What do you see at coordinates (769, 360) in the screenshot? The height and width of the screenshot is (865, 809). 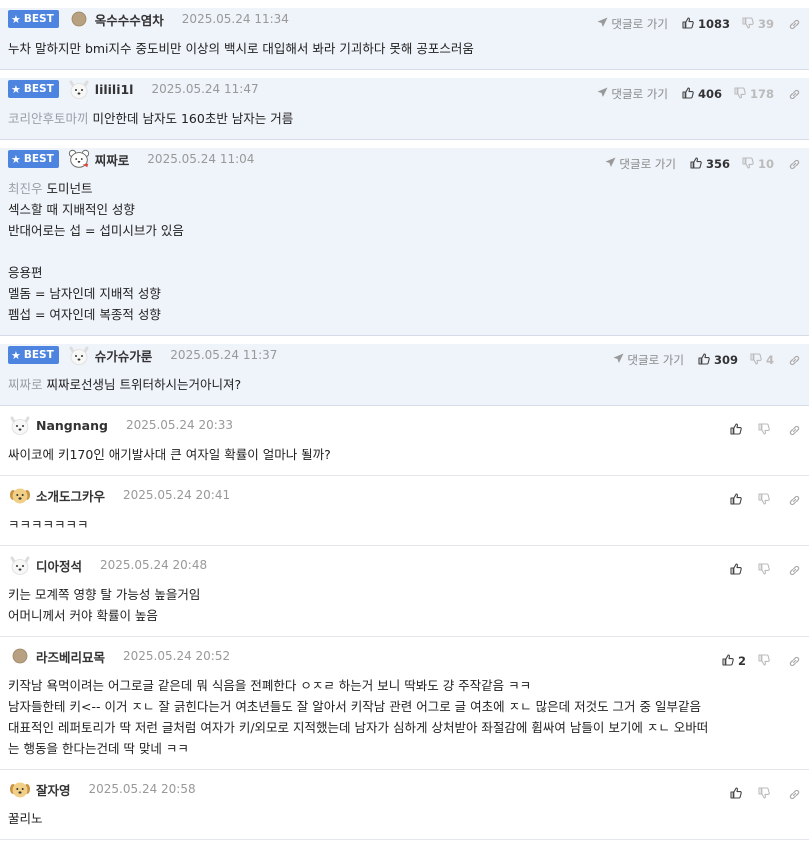 I see `dislike-count: 4` at bounding box center [769, 360].